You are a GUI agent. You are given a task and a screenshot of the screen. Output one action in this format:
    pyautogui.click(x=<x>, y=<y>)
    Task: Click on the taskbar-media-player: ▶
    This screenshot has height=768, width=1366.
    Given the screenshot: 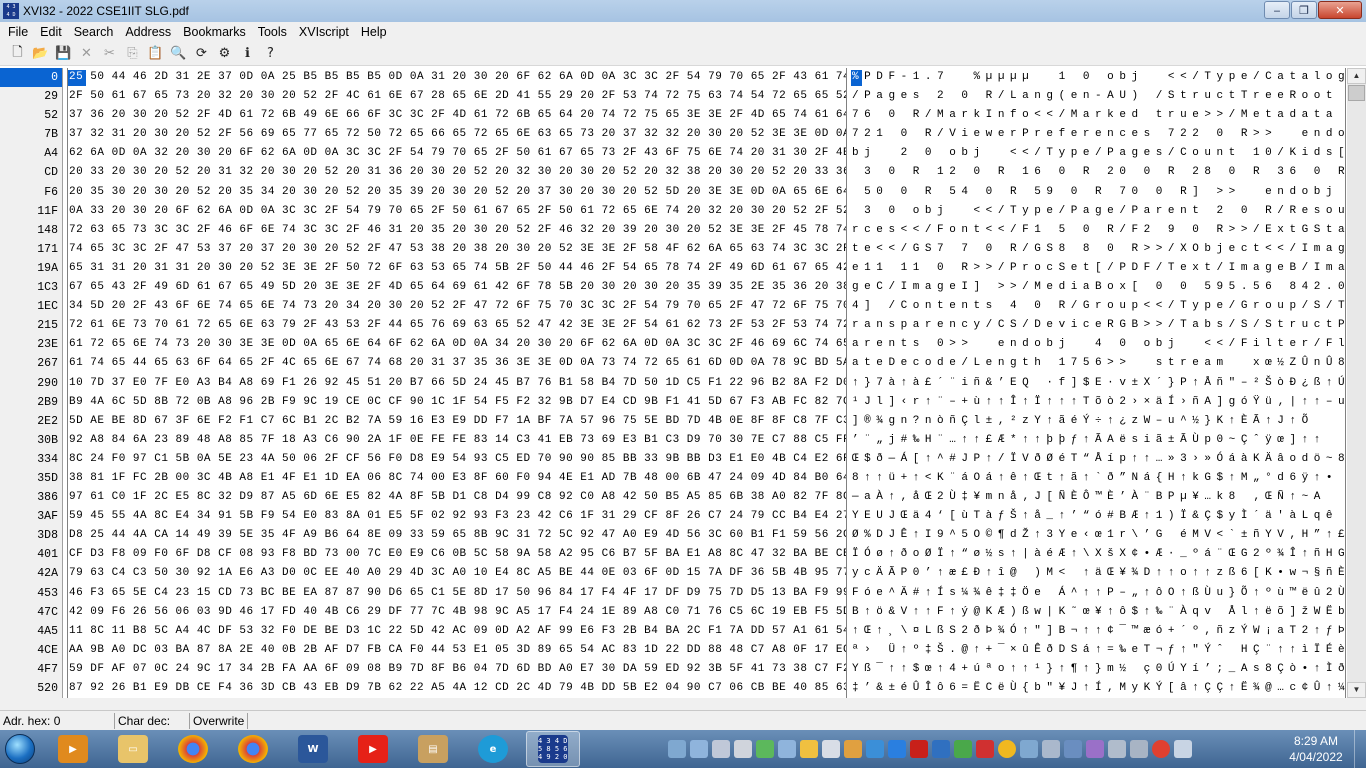 What is the action you would take?
    pyautogui.click(x=73, y=749)
    